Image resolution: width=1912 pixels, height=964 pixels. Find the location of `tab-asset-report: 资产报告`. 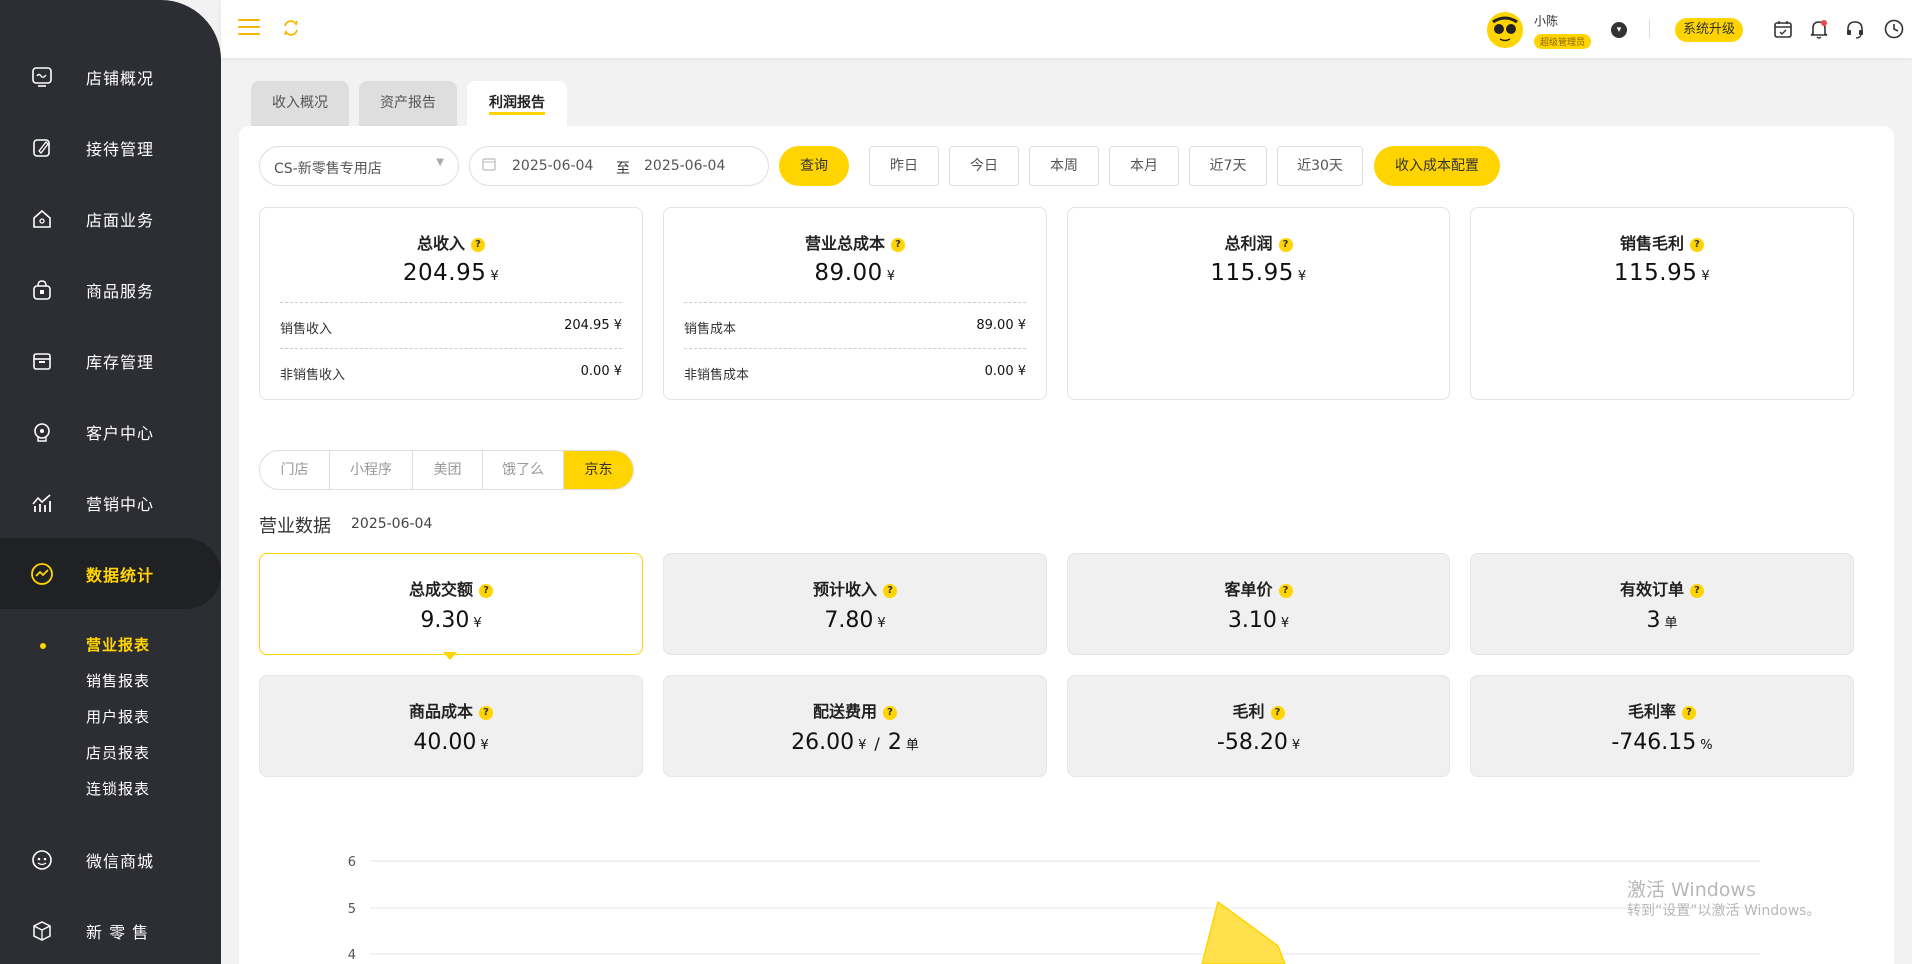

tab-asset-report: 资产报告 is located at coordinates (408, 103).